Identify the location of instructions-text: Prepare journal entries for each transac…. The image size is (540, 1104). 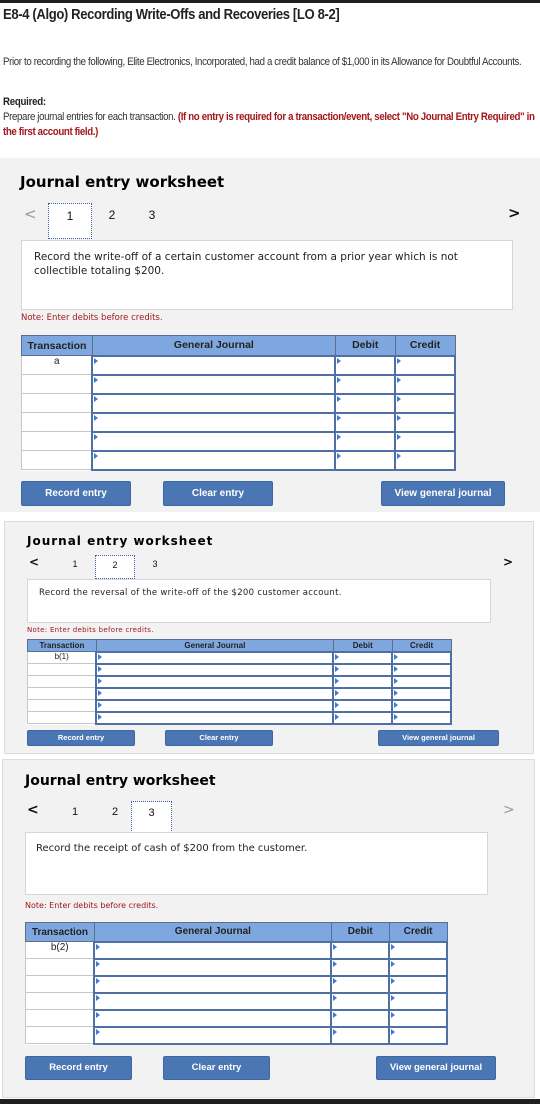
(90, 117).